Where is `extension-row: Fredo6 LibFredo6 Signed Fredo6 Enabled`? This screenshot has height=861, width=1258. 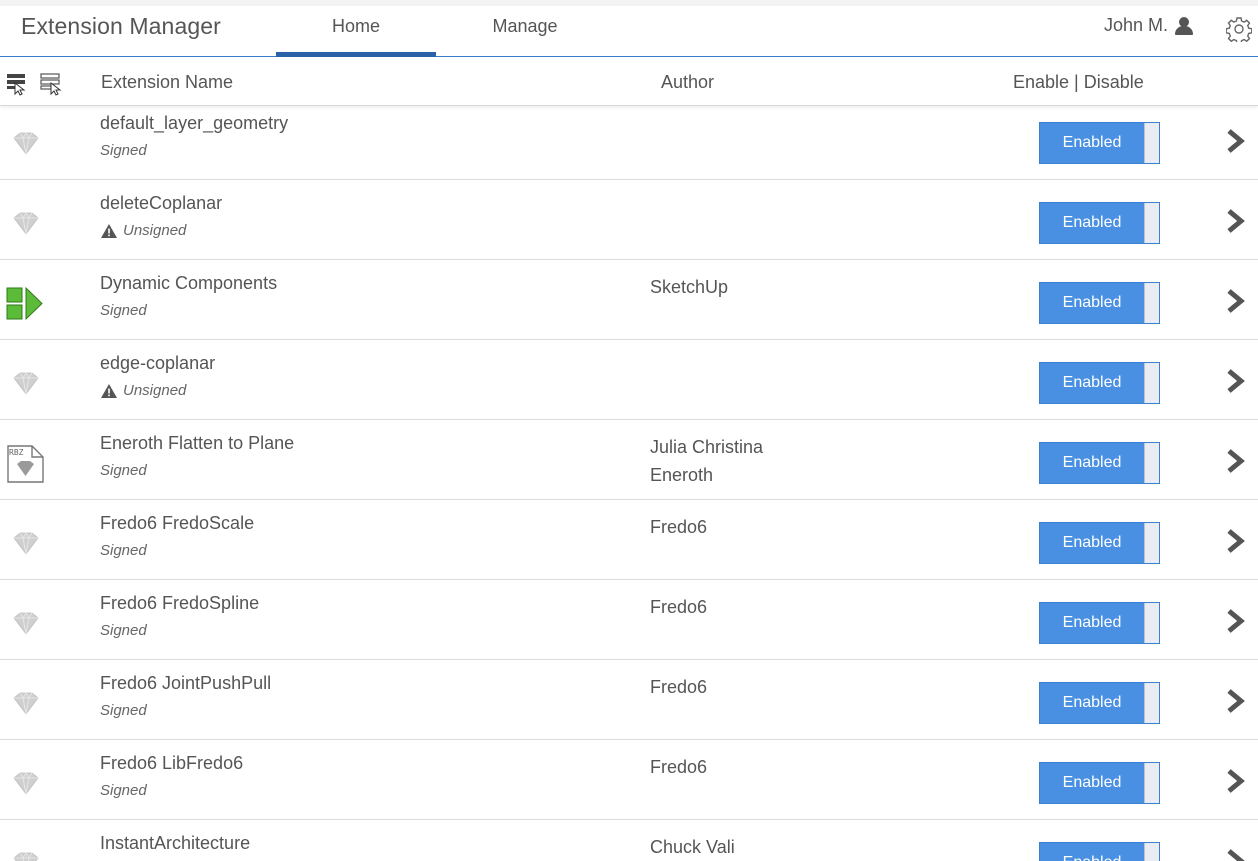
extension-row: Fredo6 LibFredo6 Signed Fredo6 Enabled is located at coordinates (629, 780).